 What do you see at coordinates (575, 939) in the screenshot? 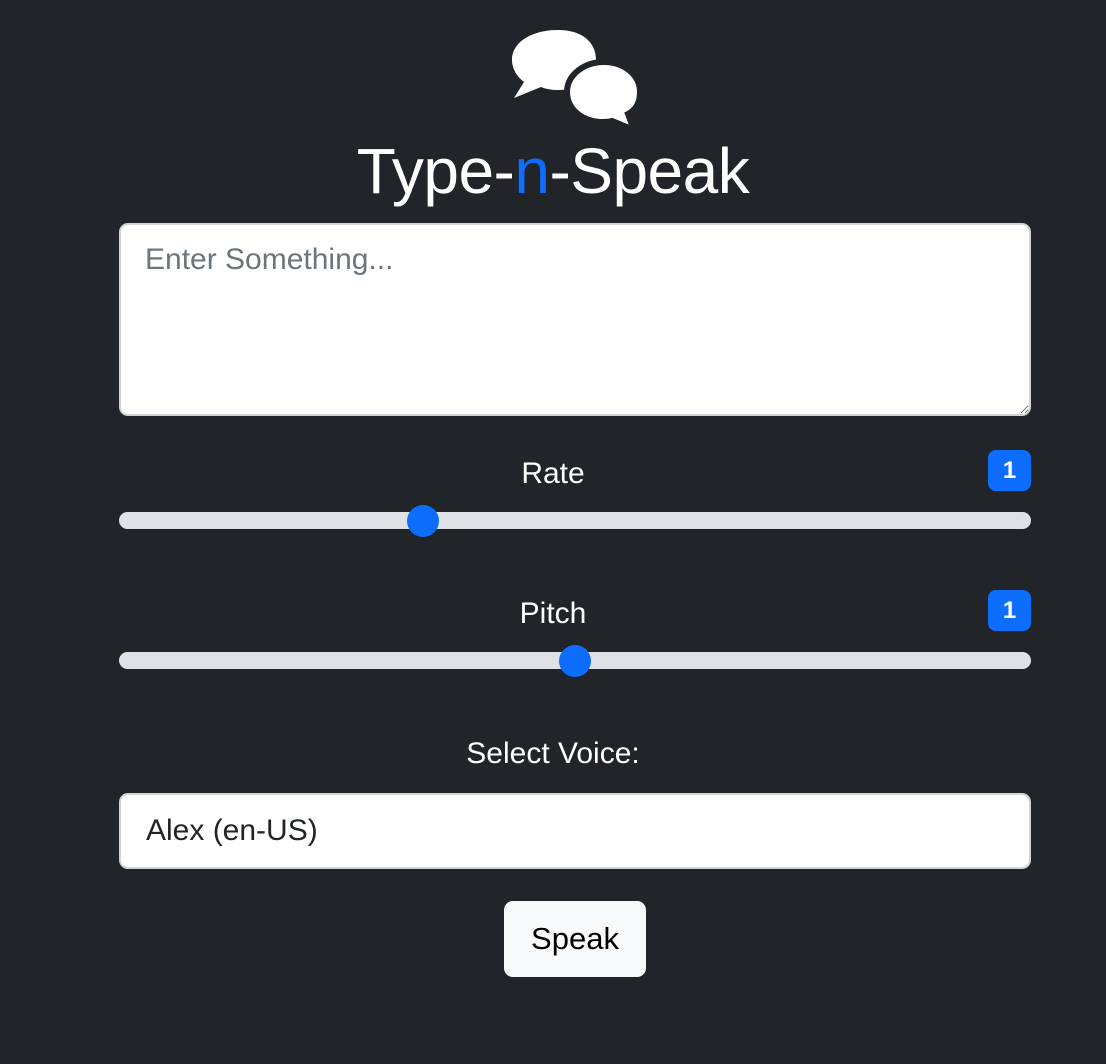
I see `speak-button: Speak` at bounding box center [575, 939].